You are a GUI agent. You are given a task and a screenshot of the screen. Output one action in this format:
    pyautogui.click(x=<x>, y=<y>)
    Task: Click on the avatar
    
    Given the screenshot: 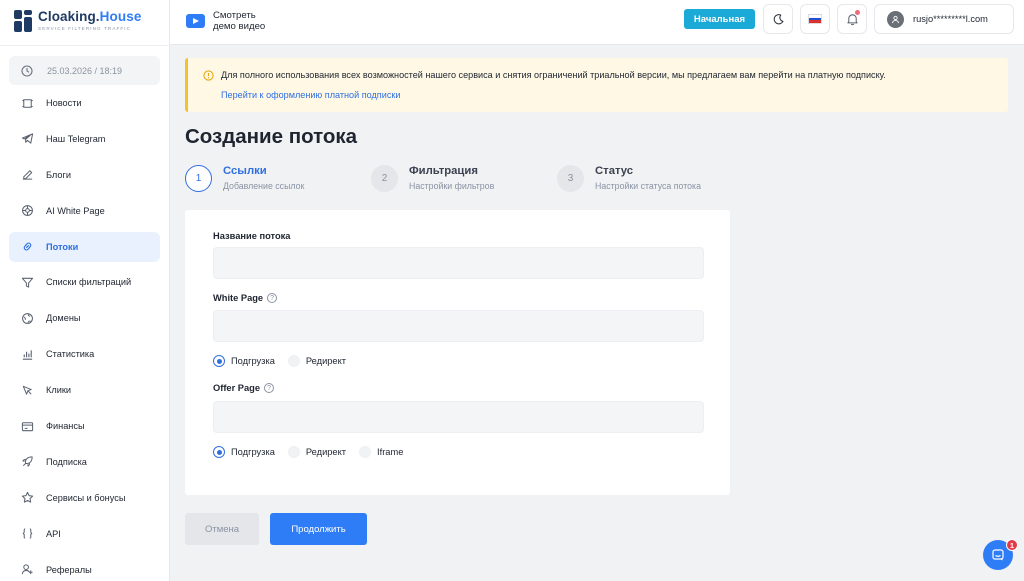 What is the action you would take?
    pyautogui.click(x=895, y=19)
    